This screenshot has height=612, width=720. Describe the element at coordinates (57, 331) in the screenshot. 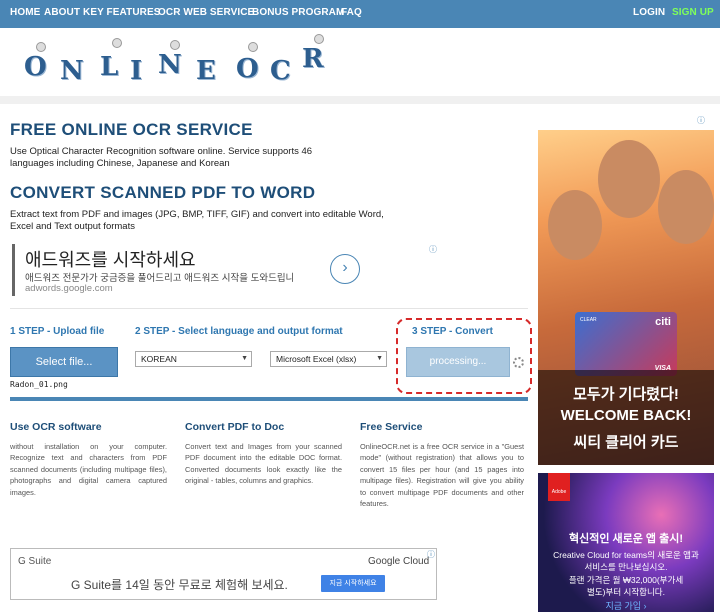

I see `step1-label: 1 STEP - Upload file` at that location.